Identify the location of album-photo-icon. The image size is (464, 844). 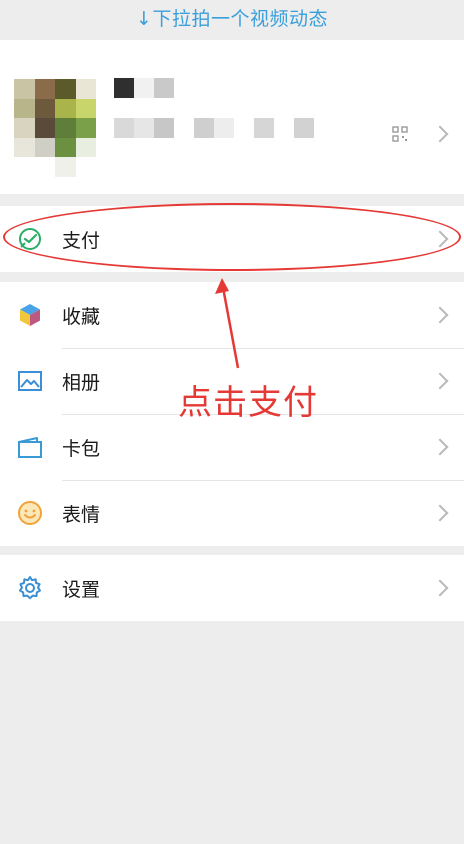
(30, 381).